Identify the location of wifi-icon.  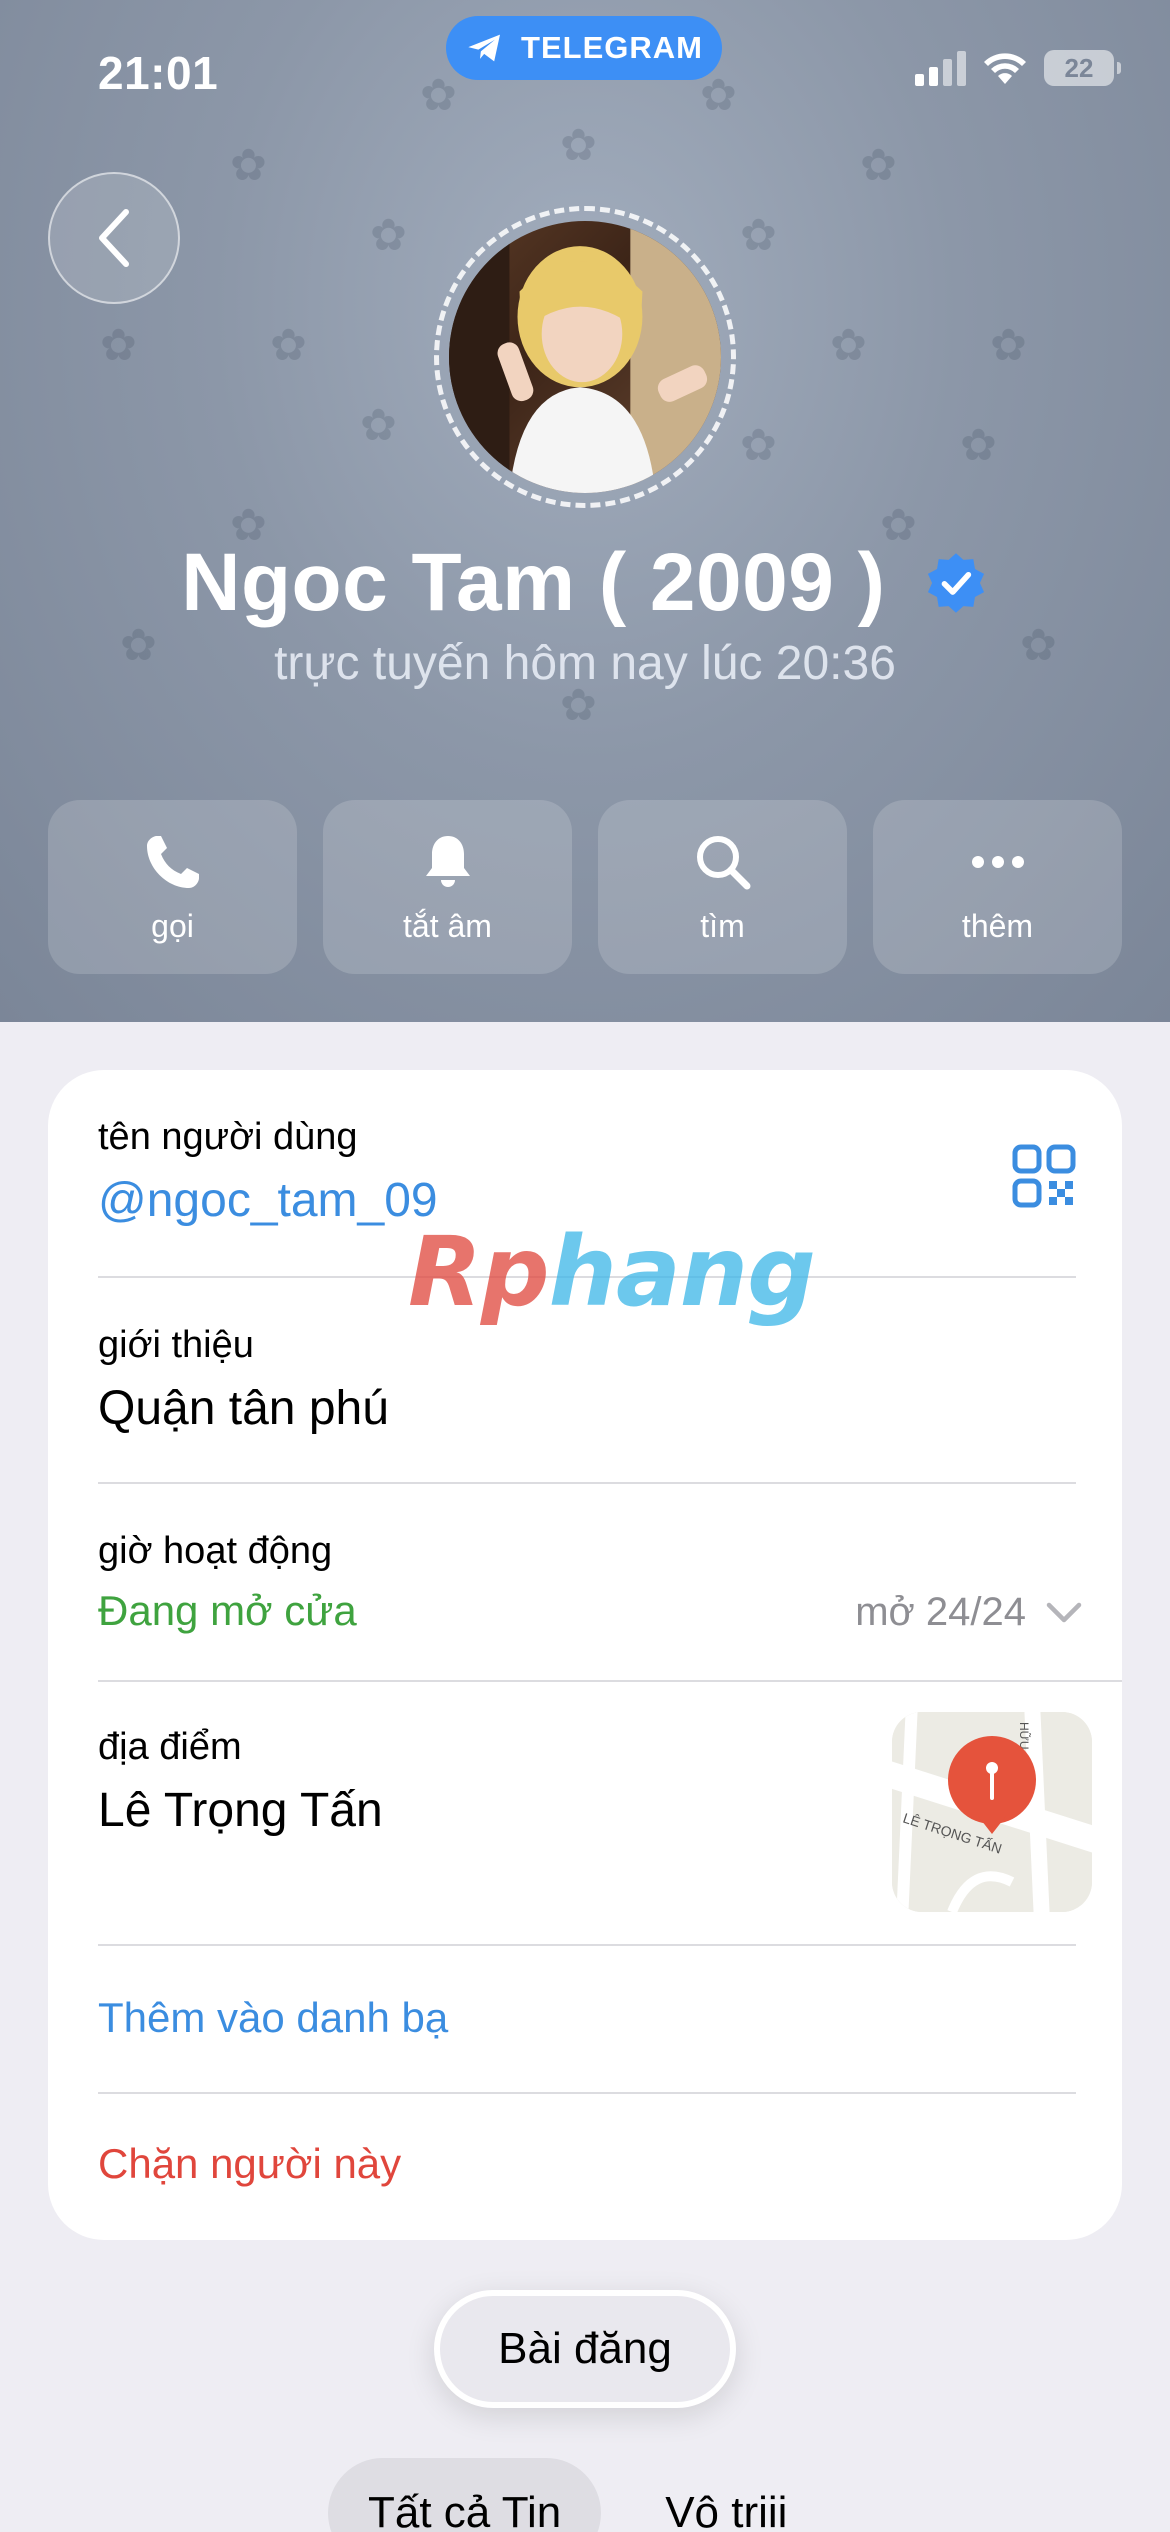
(1005, 68).